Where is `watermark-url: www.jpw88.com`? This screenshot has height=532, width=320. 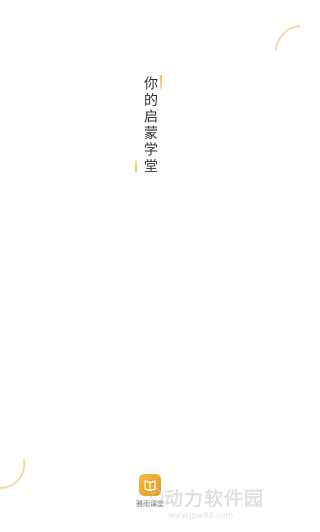
watermark-url: www.jpw88.com is located at coordinates (201, 515).